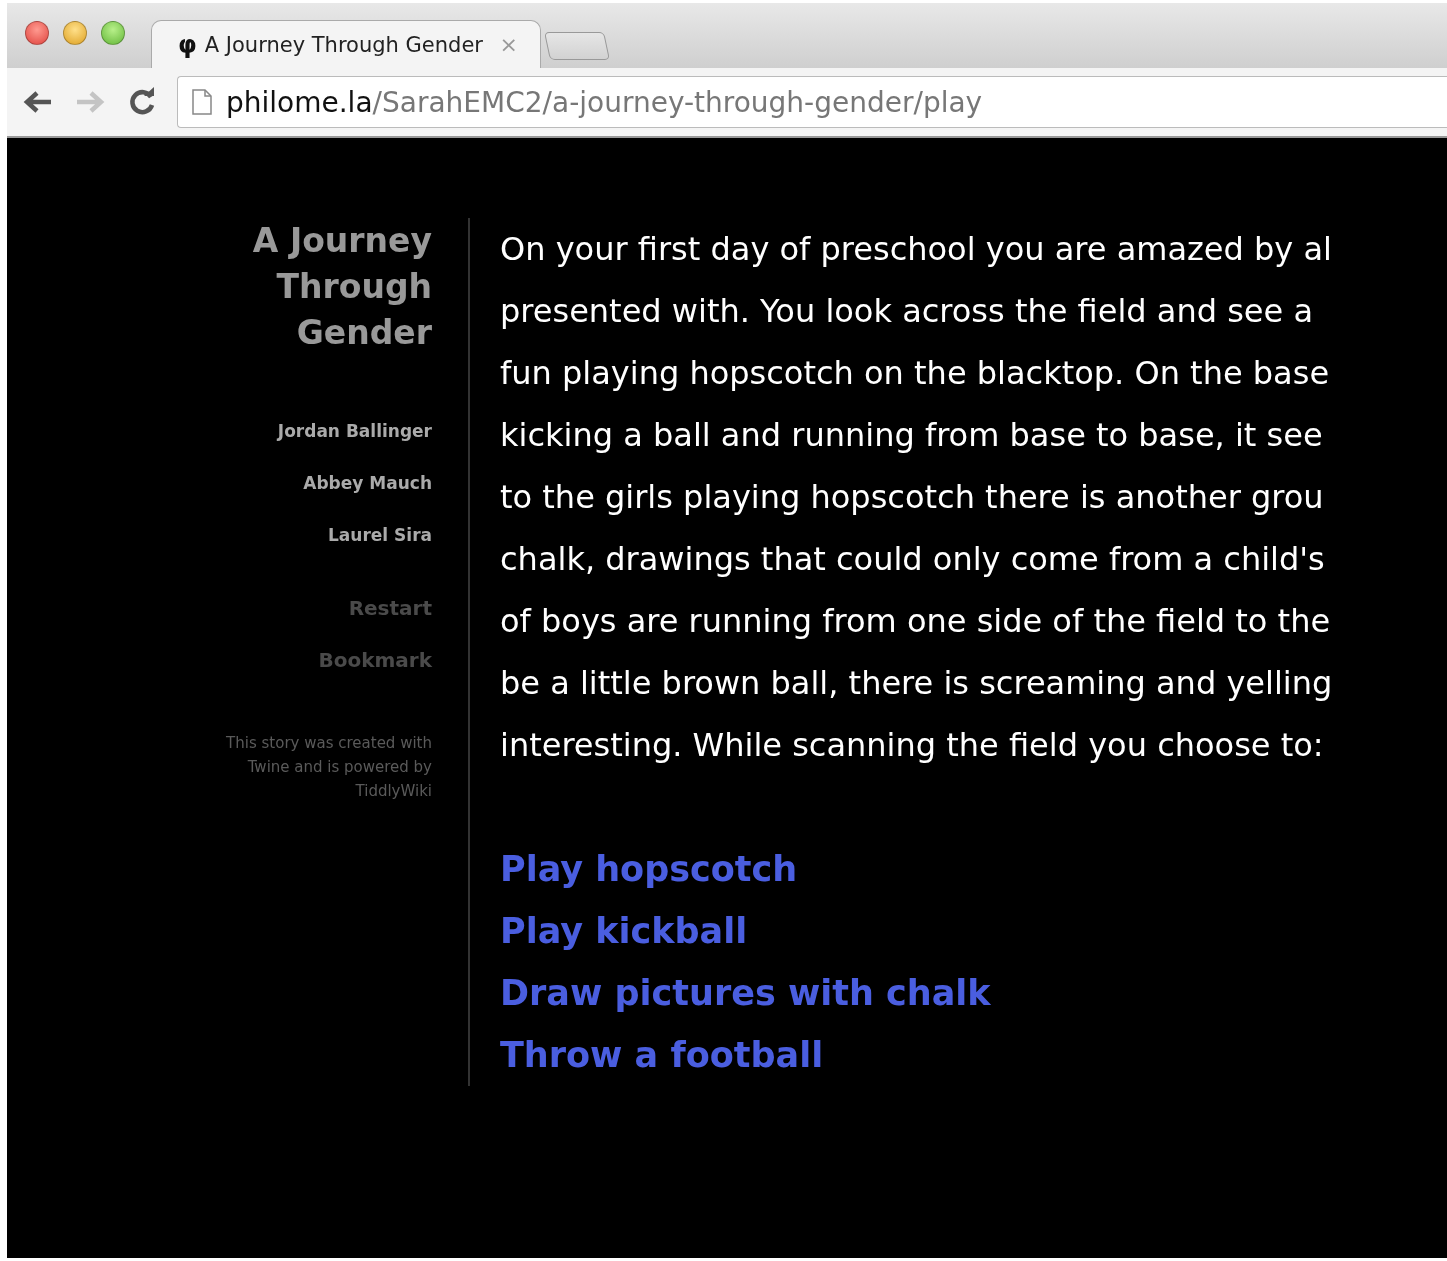 This screenshot has height=1261, width=1447. What do you see at coordinates (379, 535) in the screenshot?
I see `author-name: Laurel Sira` at bounding box center [379, 535].